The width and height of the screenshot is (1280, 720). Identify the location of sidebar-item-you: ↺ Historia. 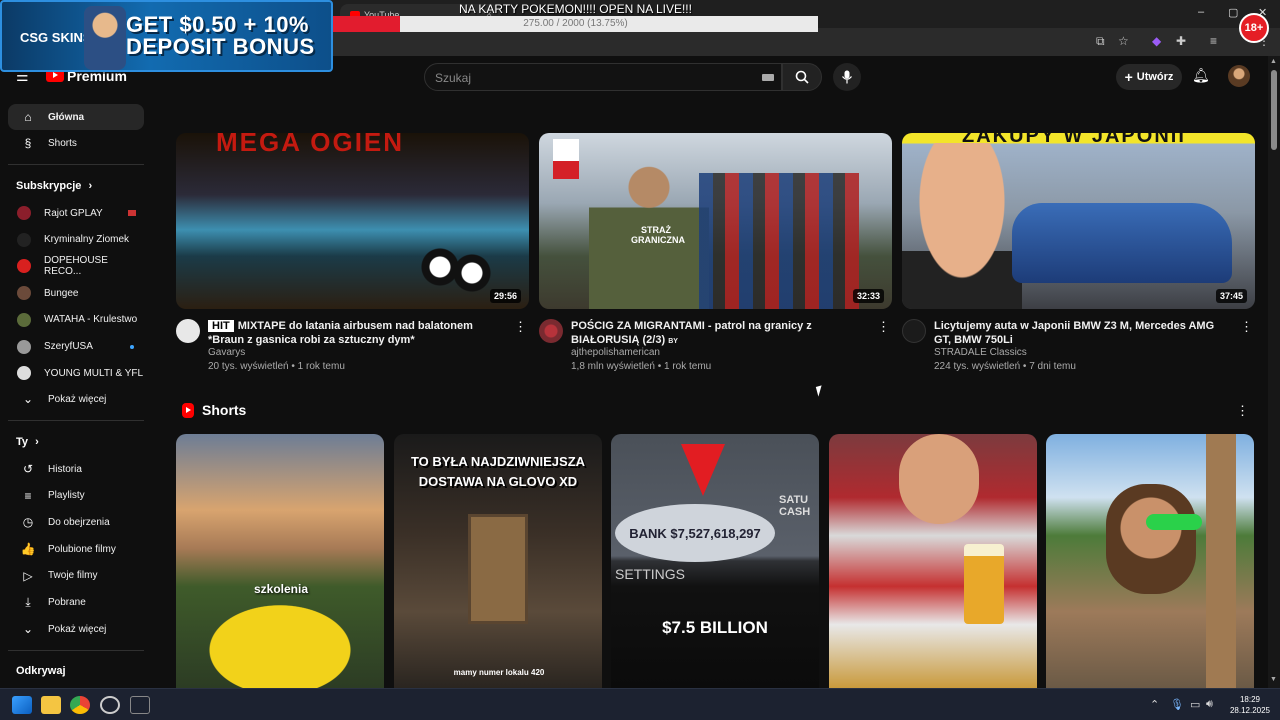
(76, 469).